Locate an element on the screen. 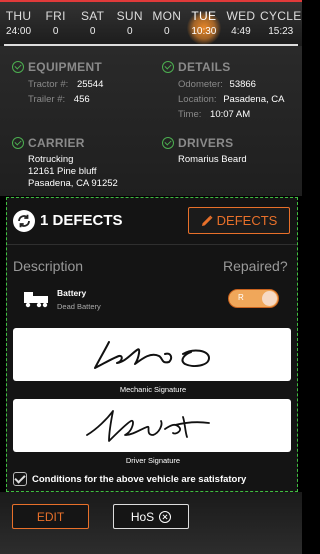  location-value: Pasadena, CA is located at coordinates (254, 99).